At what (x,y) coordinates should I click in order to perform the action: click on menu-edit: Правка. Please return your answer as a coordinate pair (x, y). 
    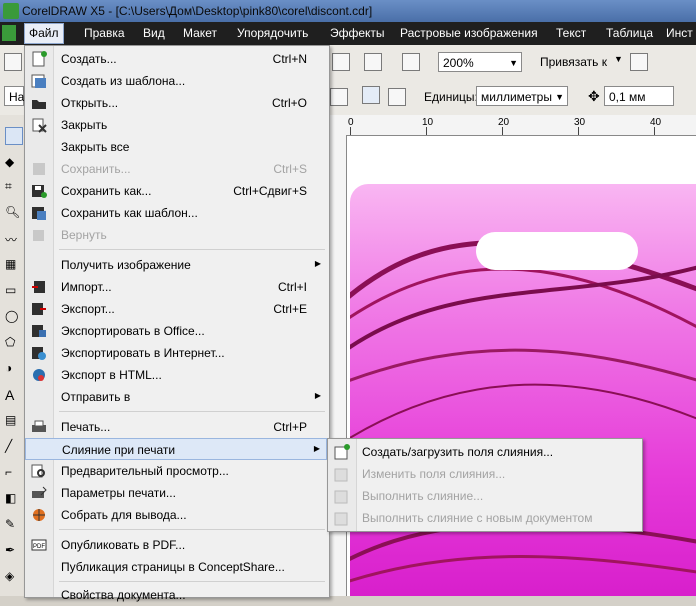
    Looking at the image, I should click on (104, 33).